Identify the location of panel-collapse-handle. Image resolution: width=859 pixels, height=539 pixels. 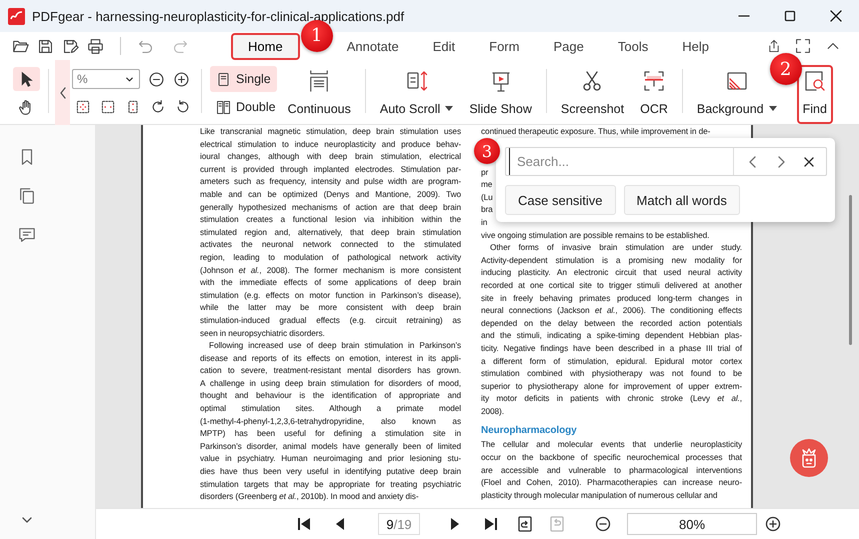
(62, 92).